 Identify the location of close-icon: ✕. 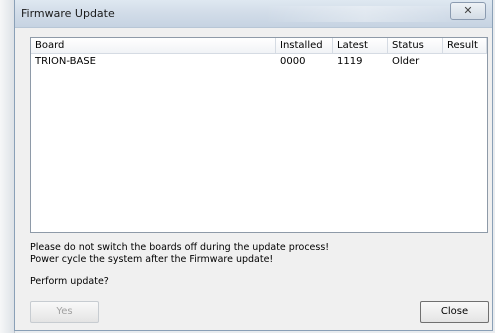
(468, 10).